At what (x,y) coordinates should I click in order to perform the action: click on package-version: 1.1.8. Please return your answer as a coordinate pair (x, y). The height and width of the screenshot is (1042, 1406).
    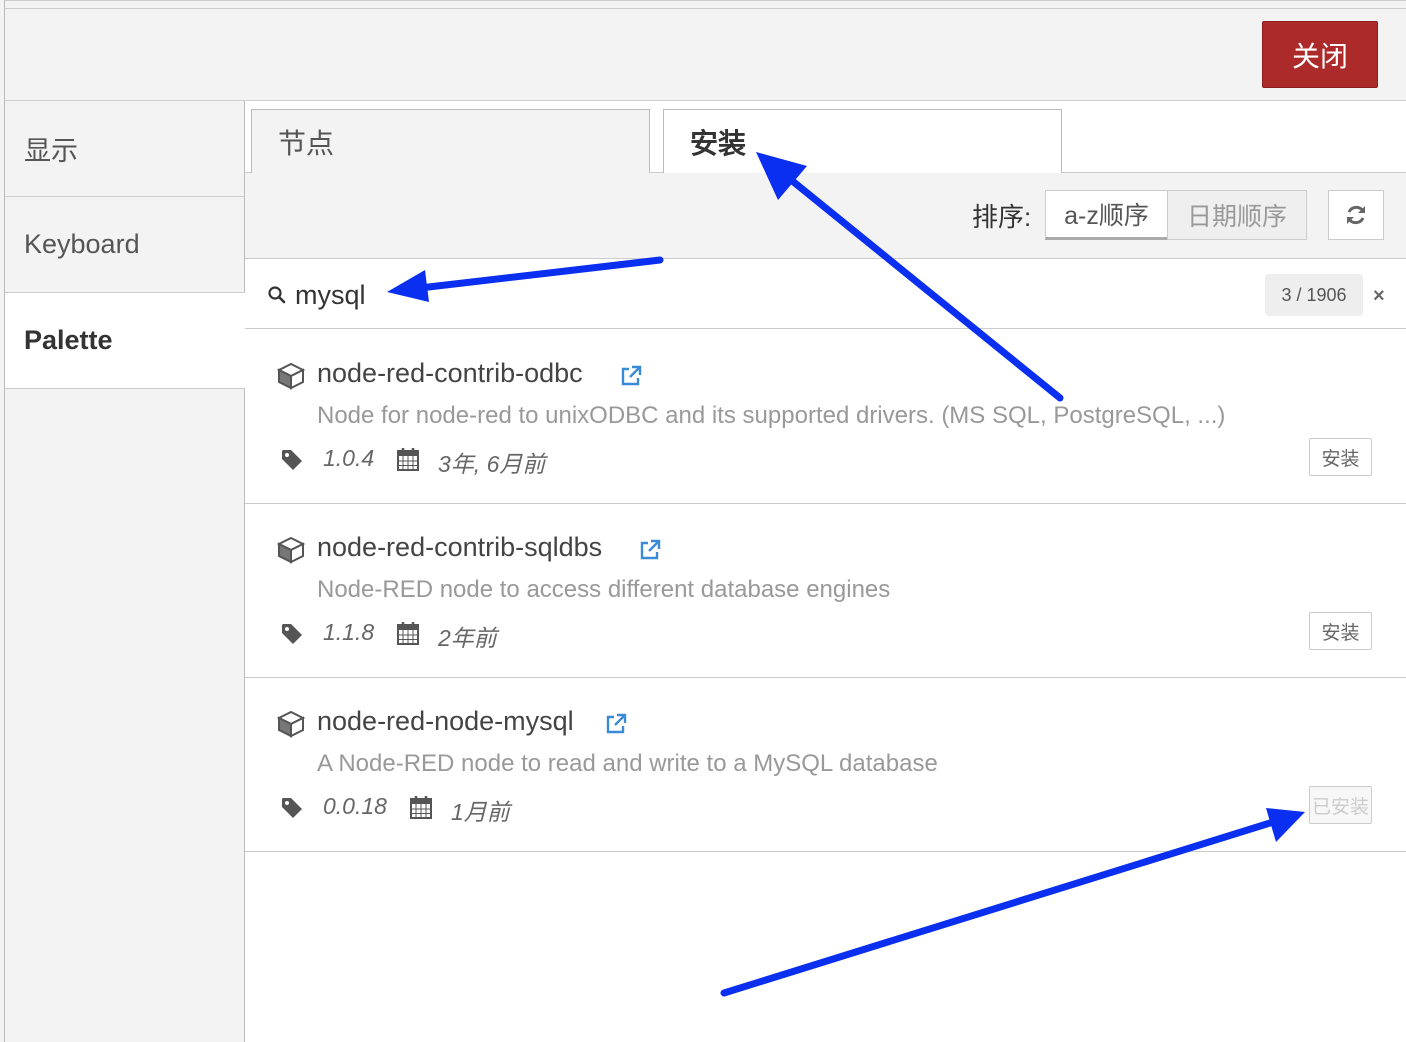
    Looking at the image, I should click on (349, 632).